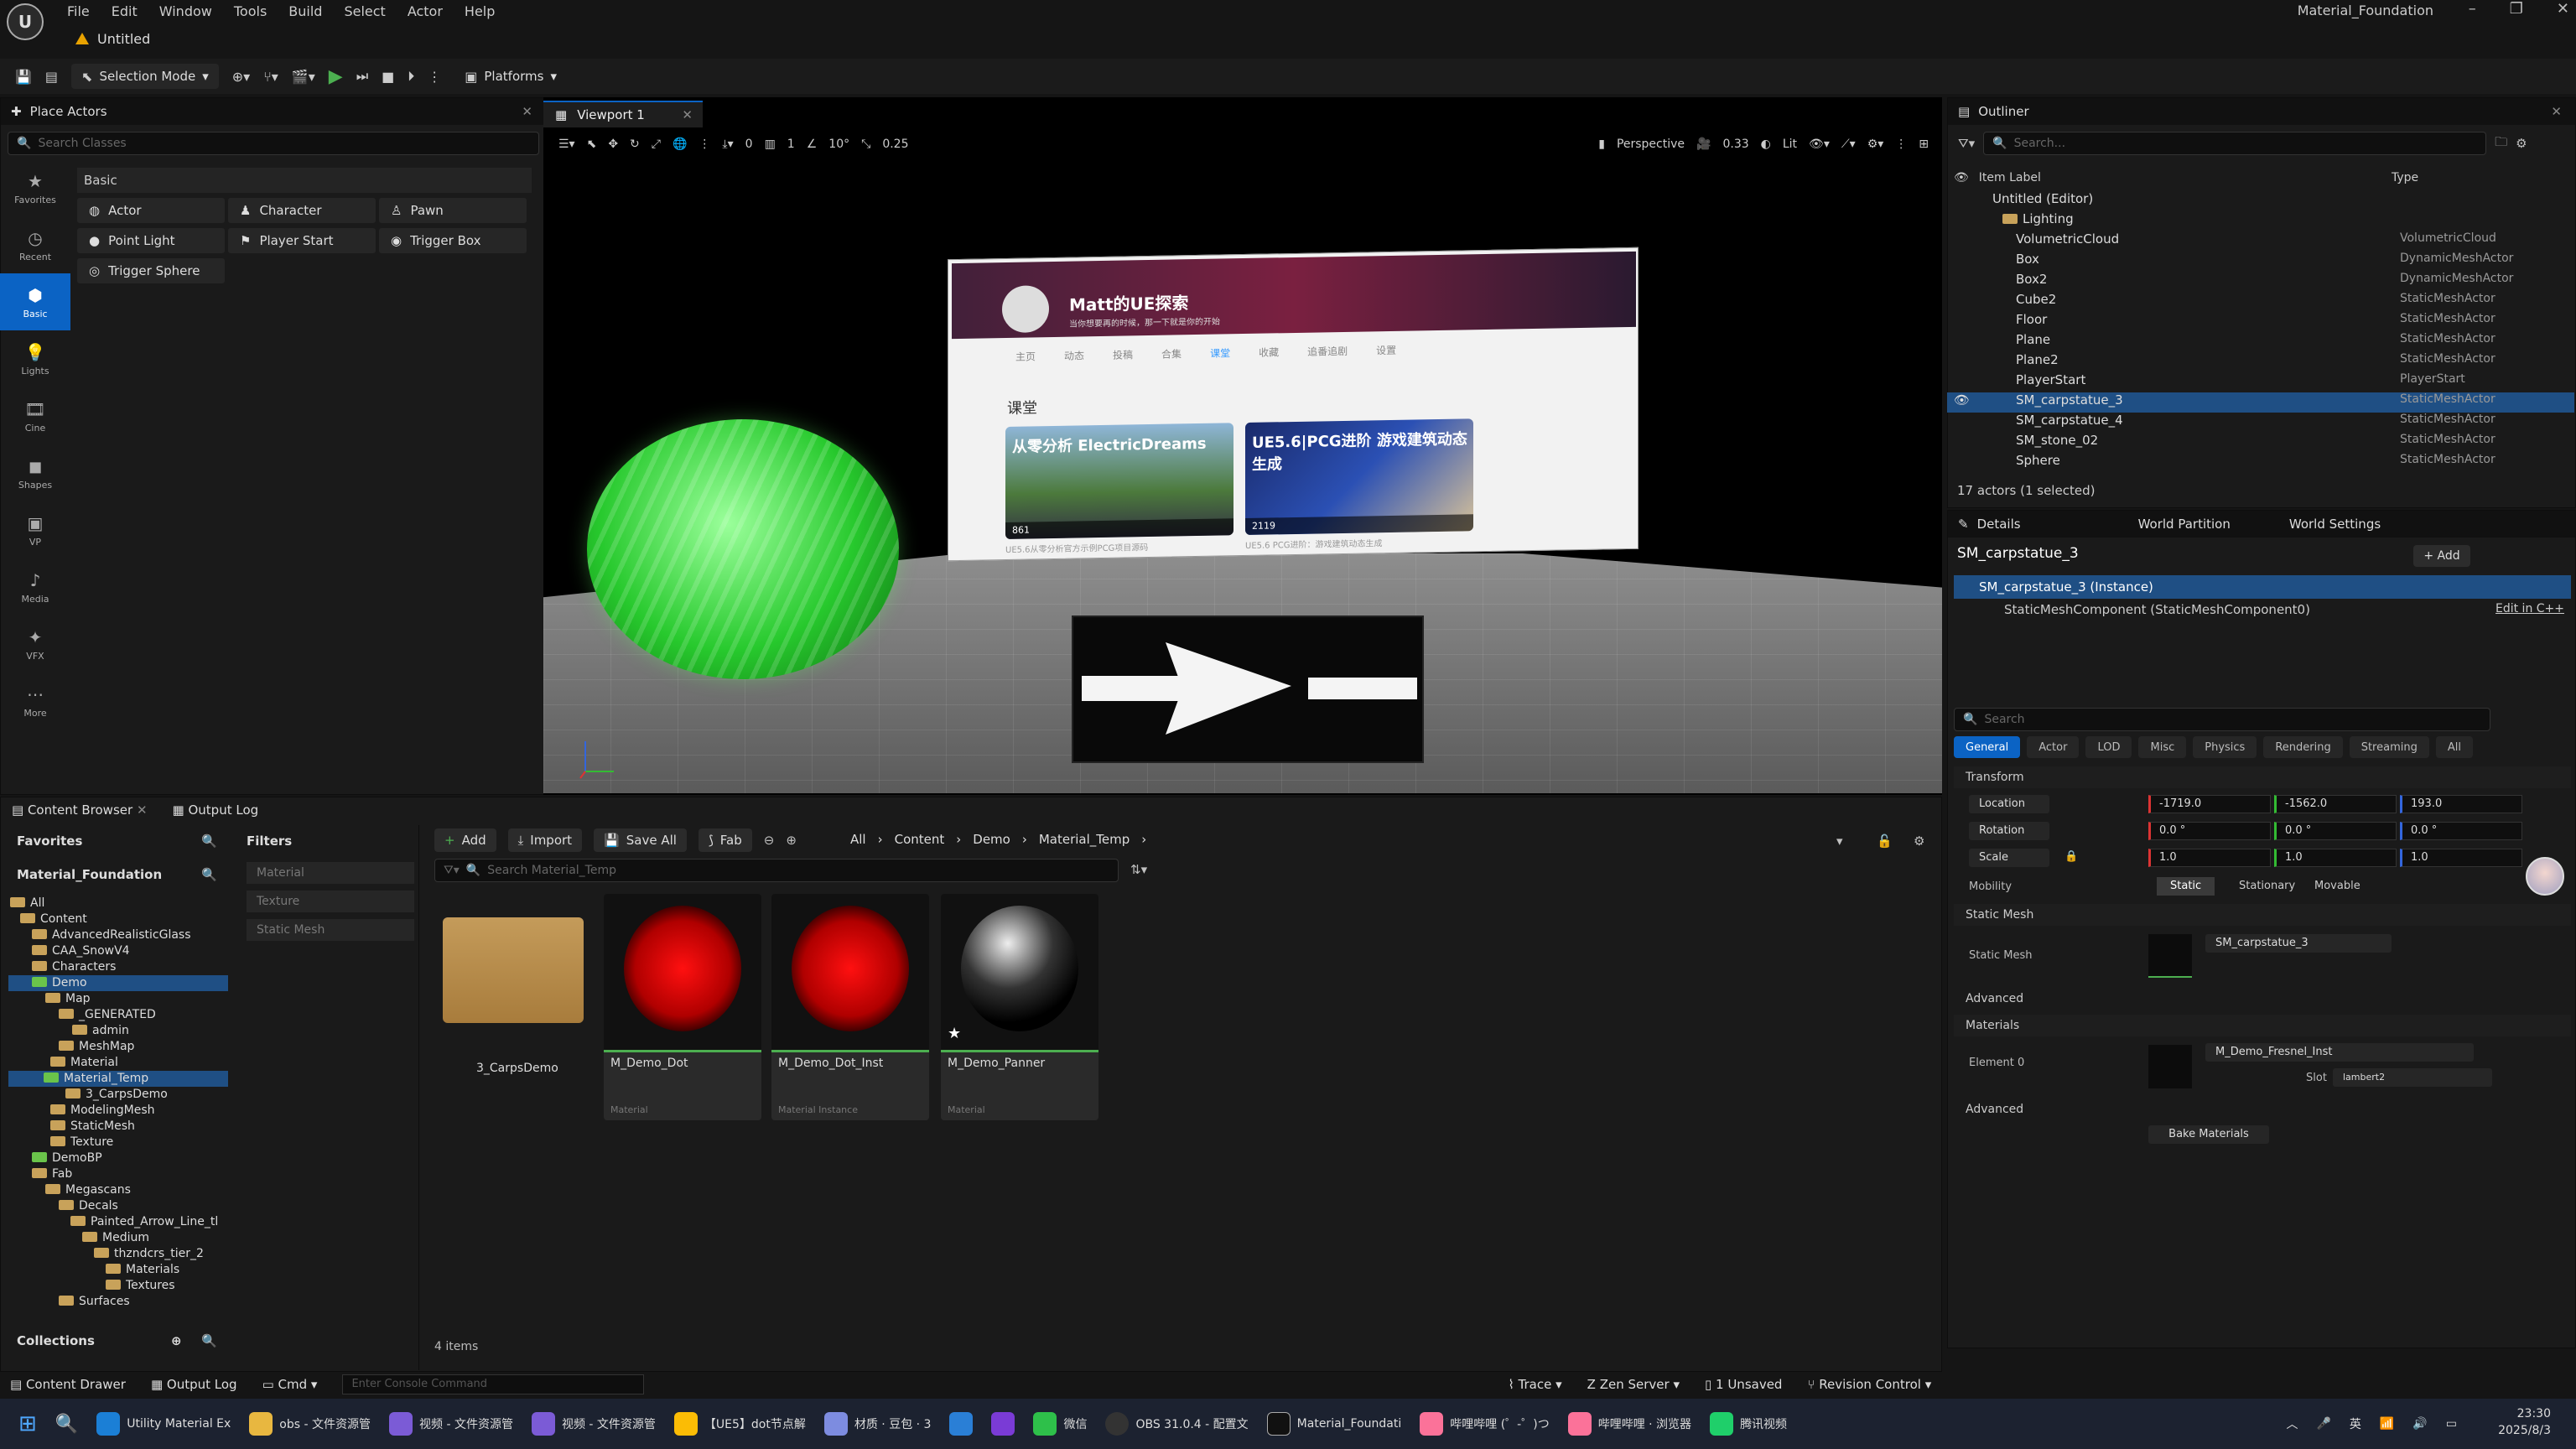  I want to click on selection-mode-button: ⬉ Selection Mode ▾, so click(145, 76).